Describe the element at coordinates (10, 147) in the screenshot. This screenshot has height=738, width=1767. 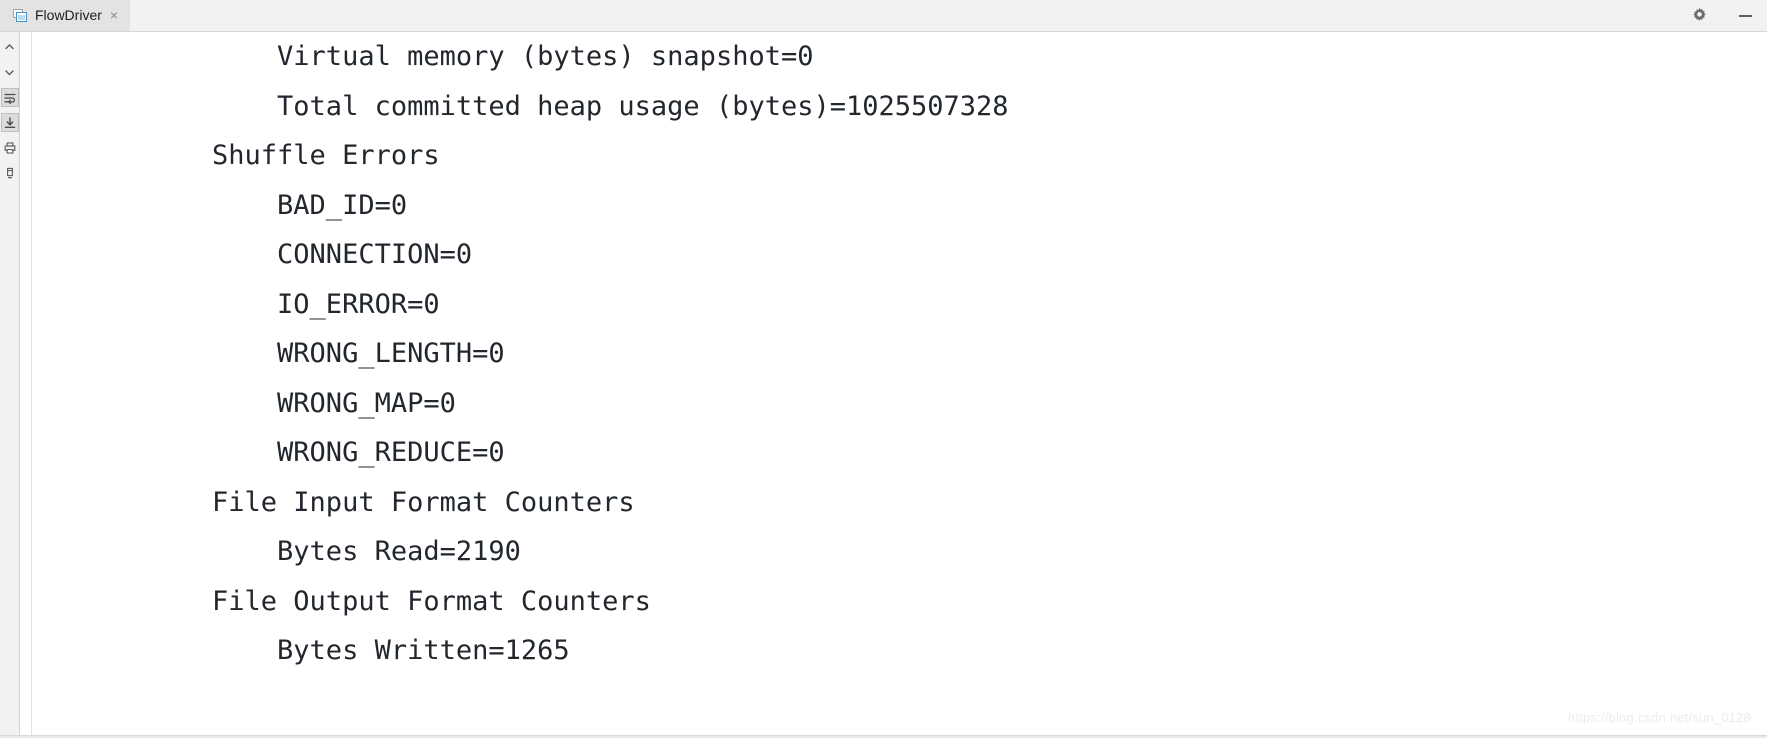
I see `print-icon` at that location.